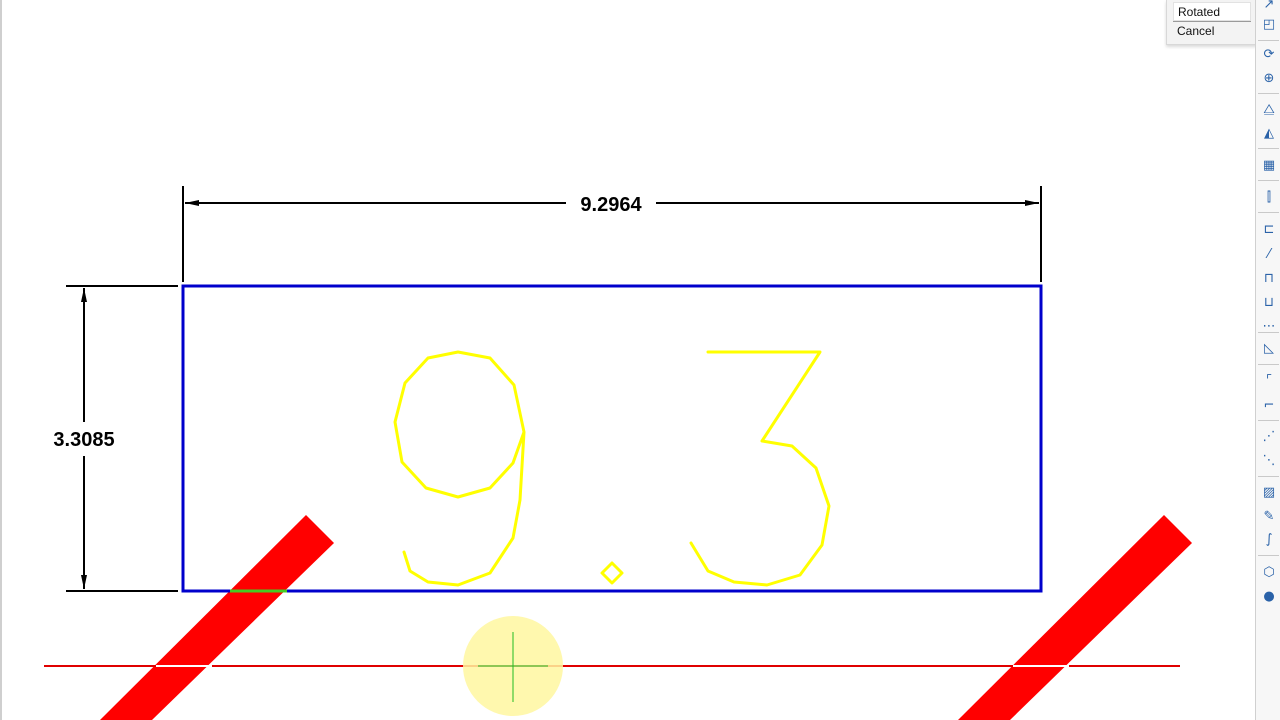  Describe the element at coordinates (1269, 492) in the screenshot. I see `hatch-icon: ▨` at that location.